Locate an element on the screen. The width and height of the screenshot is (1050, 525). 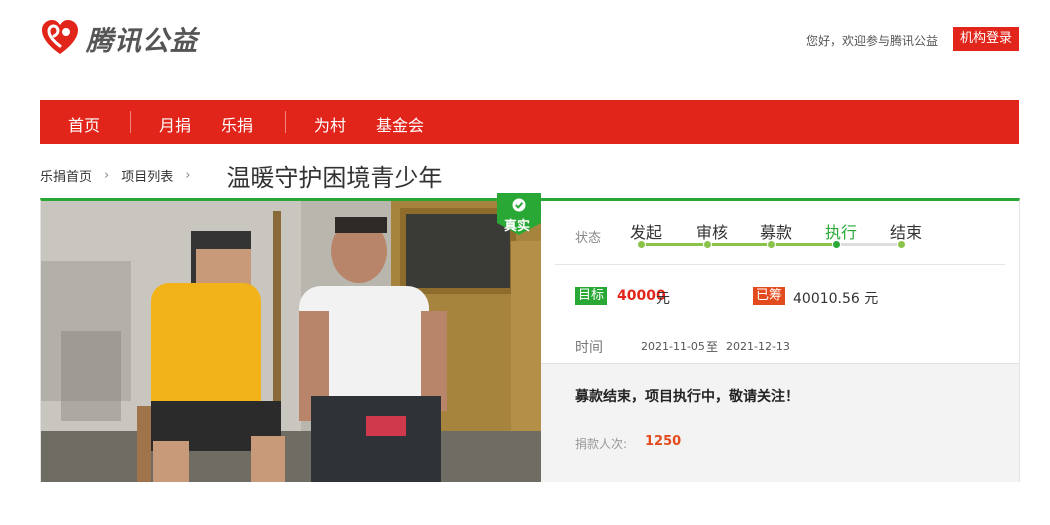
target-unit: 元 is located at coordinates (663, 299).